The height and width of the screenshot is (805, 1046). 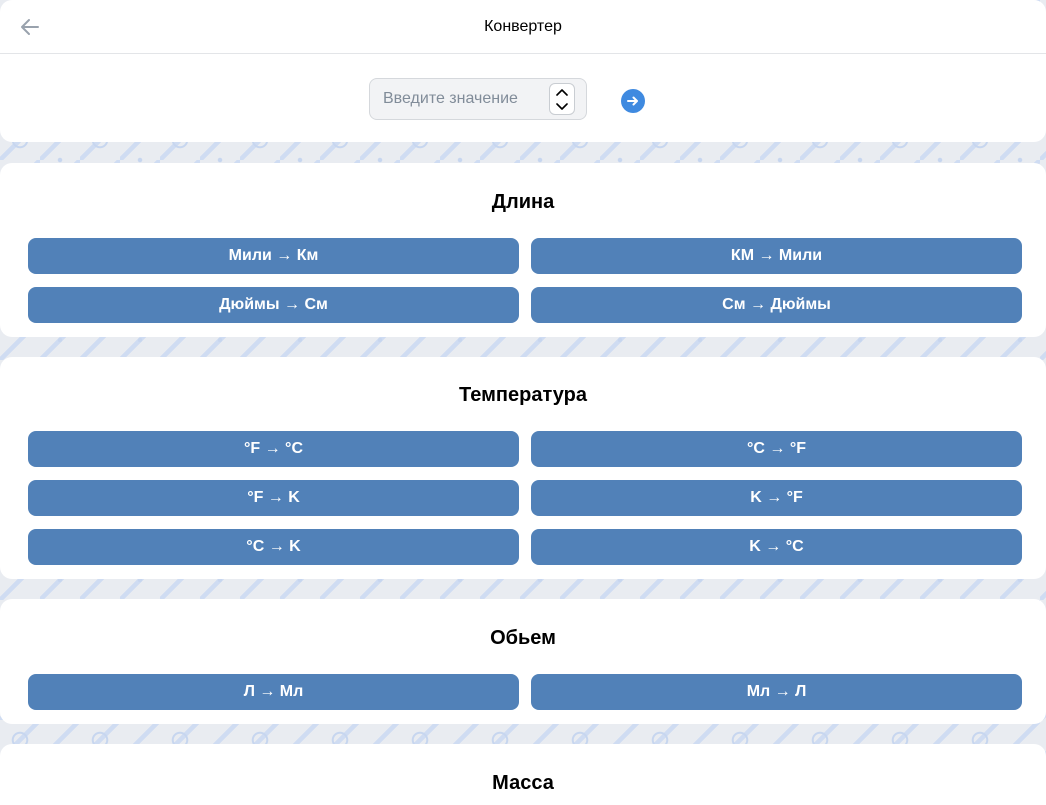 What do you see at coordinates (523, 638) in the screenshot?
I see `section-title: Обьем` at bounding box center [523, 638].